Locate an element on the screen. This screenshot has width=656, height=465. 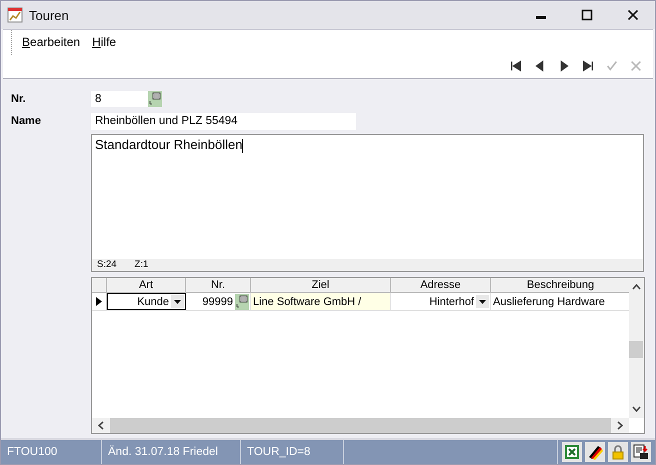
first-record-icon is located at coordinates (516, 66).